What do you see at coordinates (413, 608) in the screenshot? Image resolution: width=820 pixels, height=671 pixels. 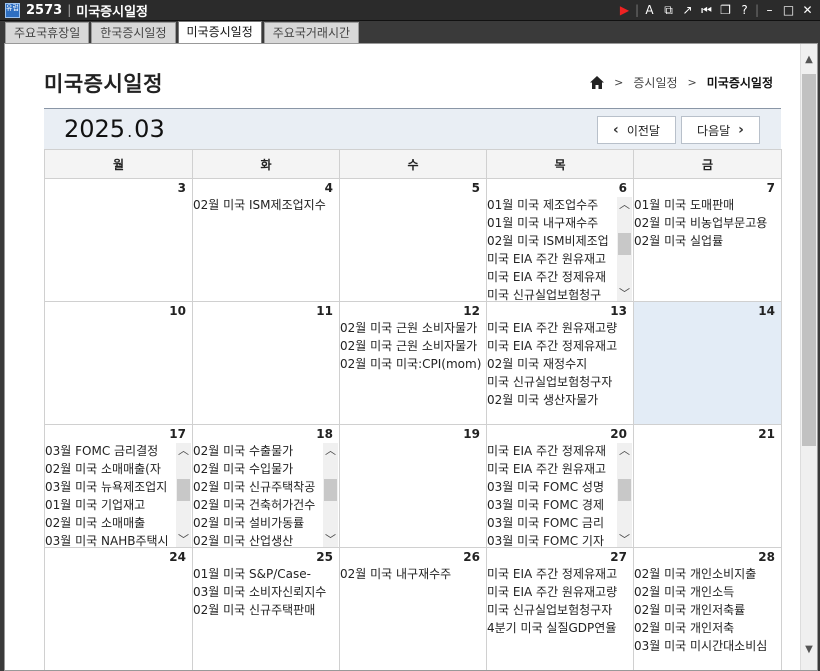 I see `calendar-day-cell: 26 02월 미국 내구재수주` at bounding box center [413, 608].